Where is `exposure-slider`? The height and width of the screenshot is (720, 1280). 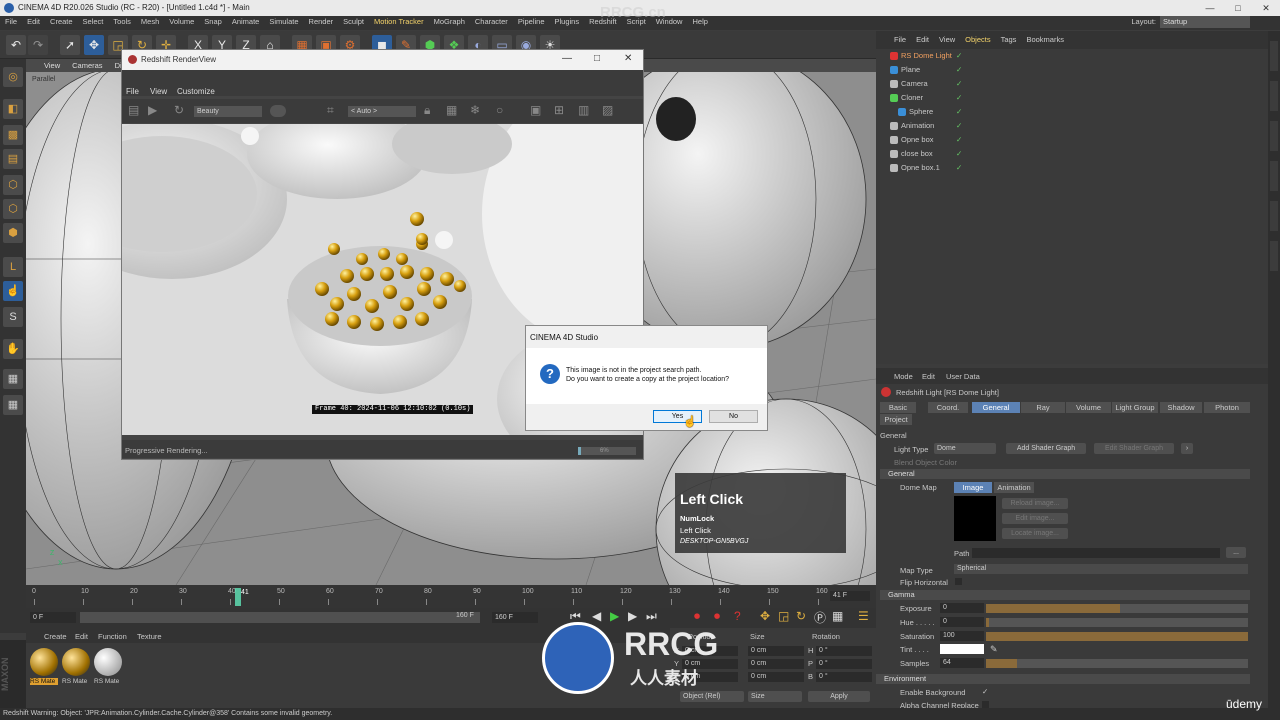 exposure-slider is located at coordinates (1117, 608).